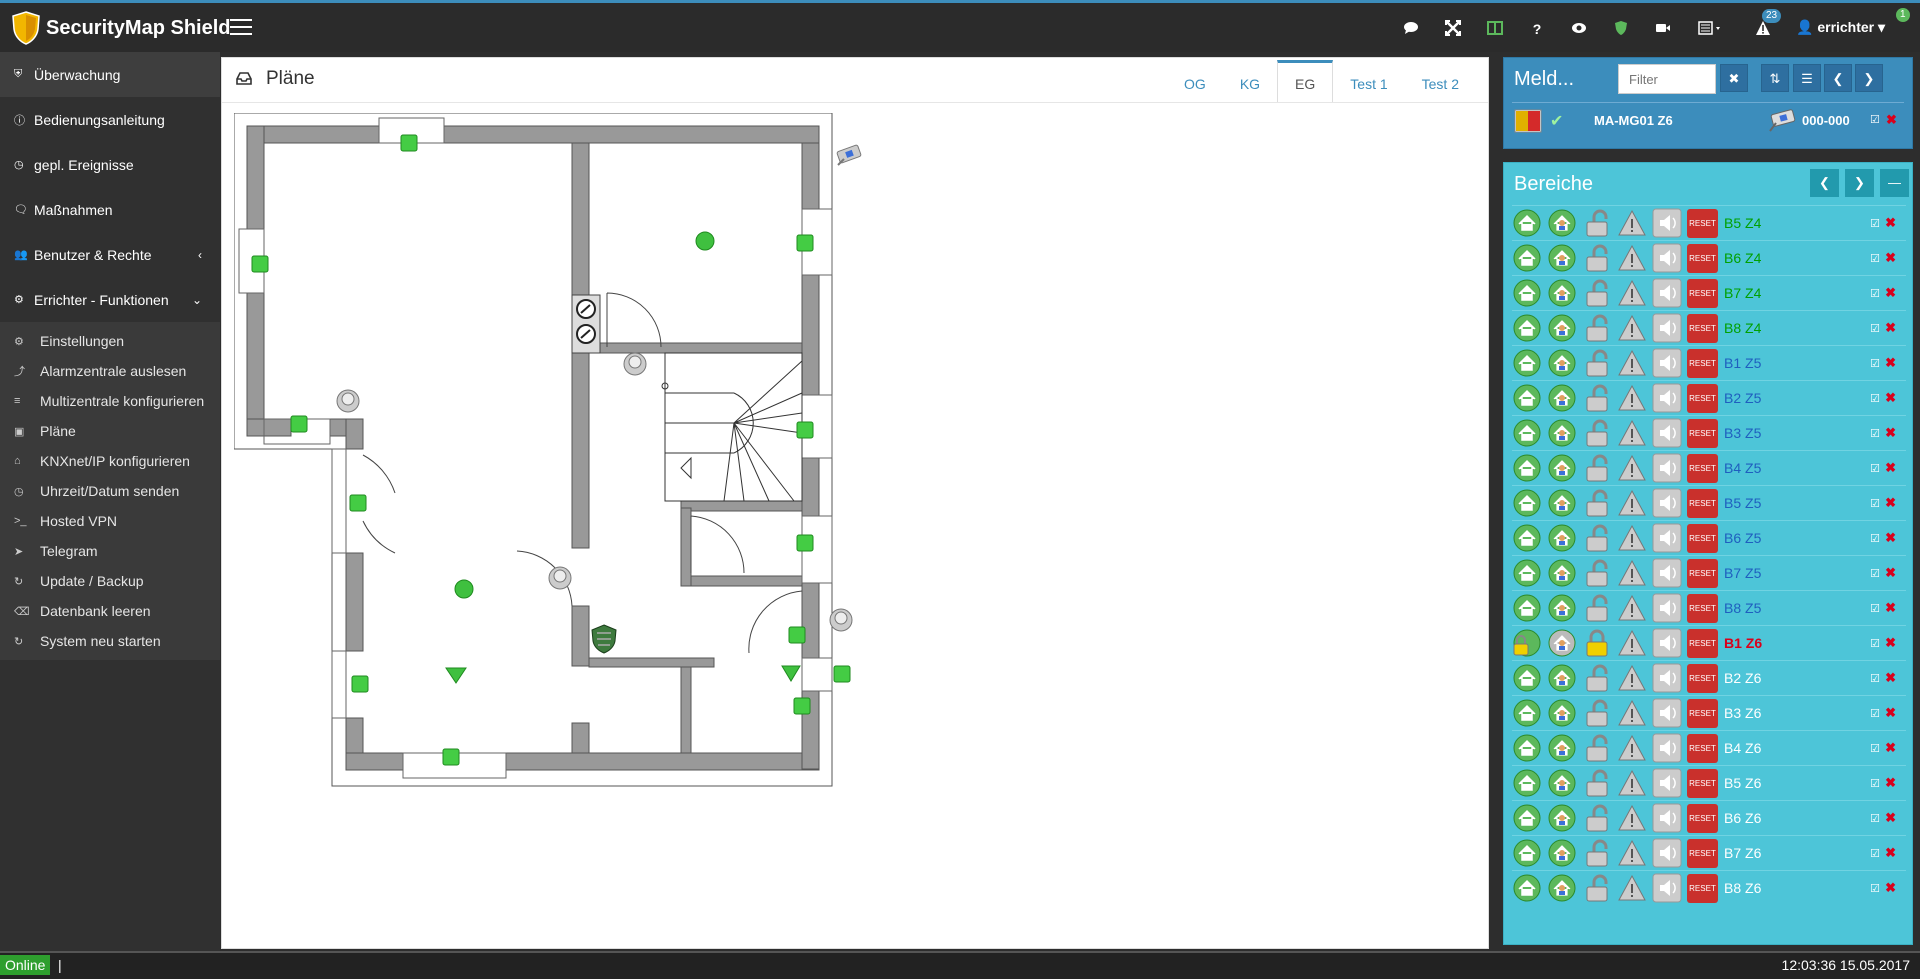  What do you see at coordinates (1529, 643) in the screenshot?
I see `locked-home-icon` at bounding box center [1529, 643].